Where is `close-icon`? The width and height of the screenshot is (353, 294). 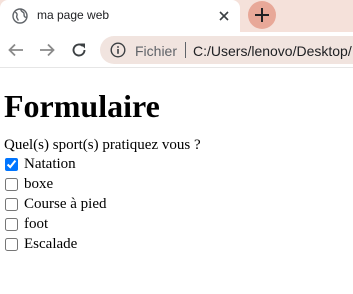
close-icon is located at coordinates (224, 16).